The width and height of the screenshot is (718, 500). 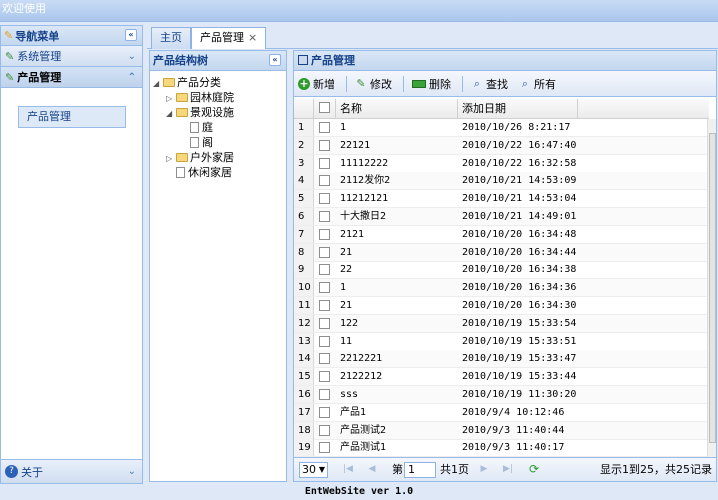 I want to click on last-page-icon: ▶|, so click(x=508, y=469).